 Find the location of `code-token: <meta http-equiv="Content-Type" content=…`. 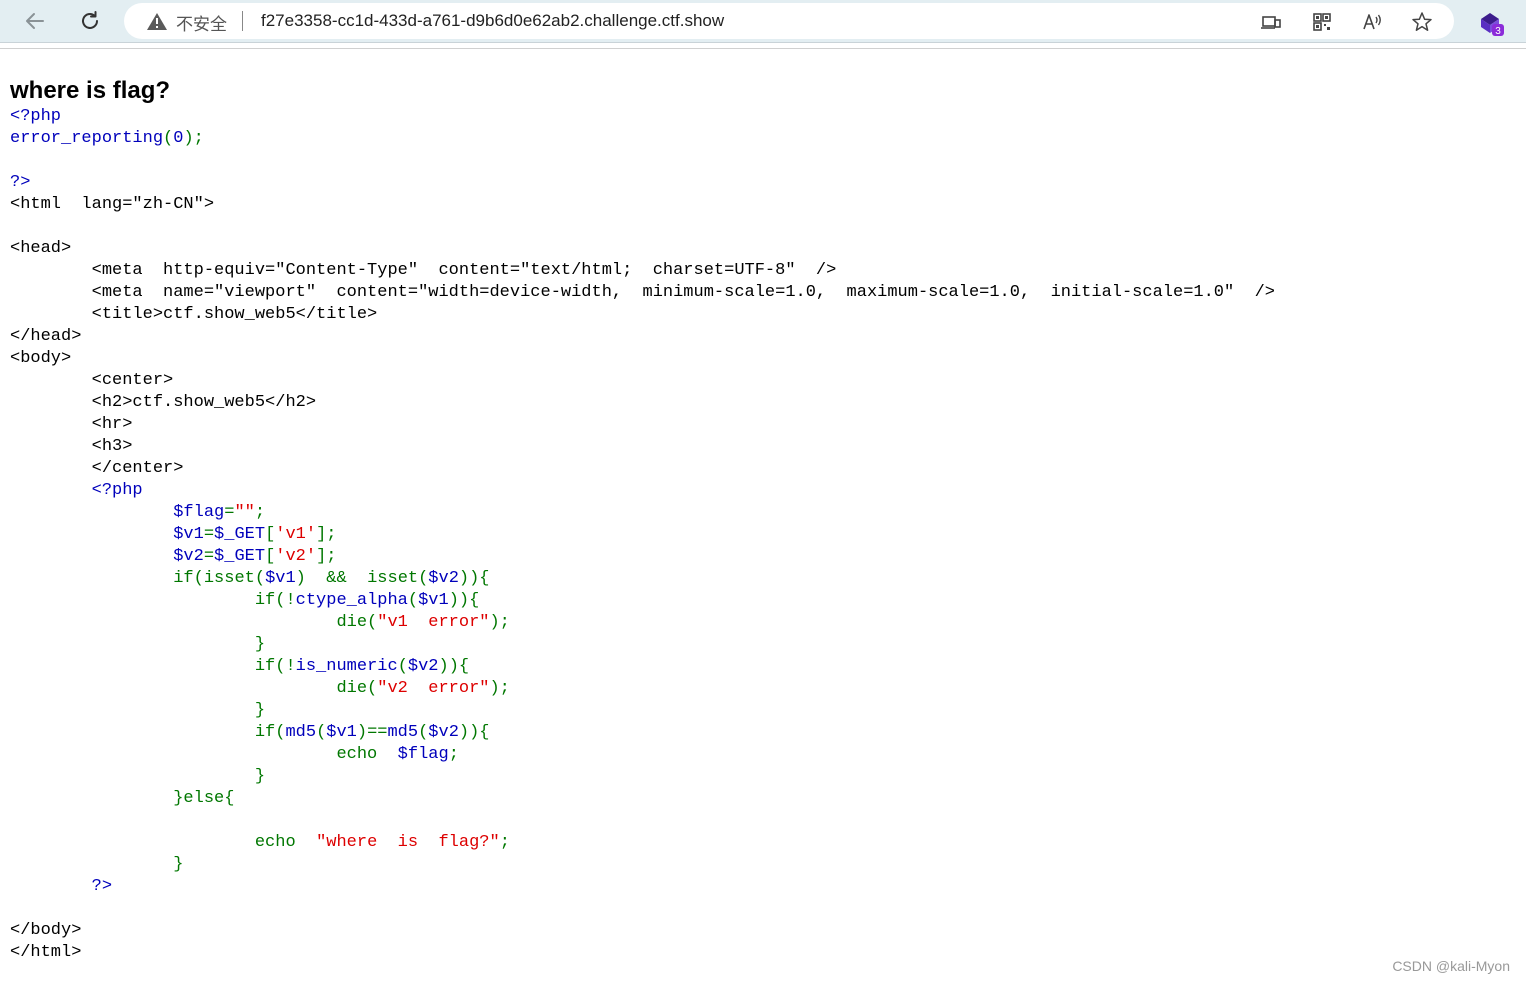

code-token: <meta http-equiv="Content-Type" content=… is located at coordinates (423, 270).